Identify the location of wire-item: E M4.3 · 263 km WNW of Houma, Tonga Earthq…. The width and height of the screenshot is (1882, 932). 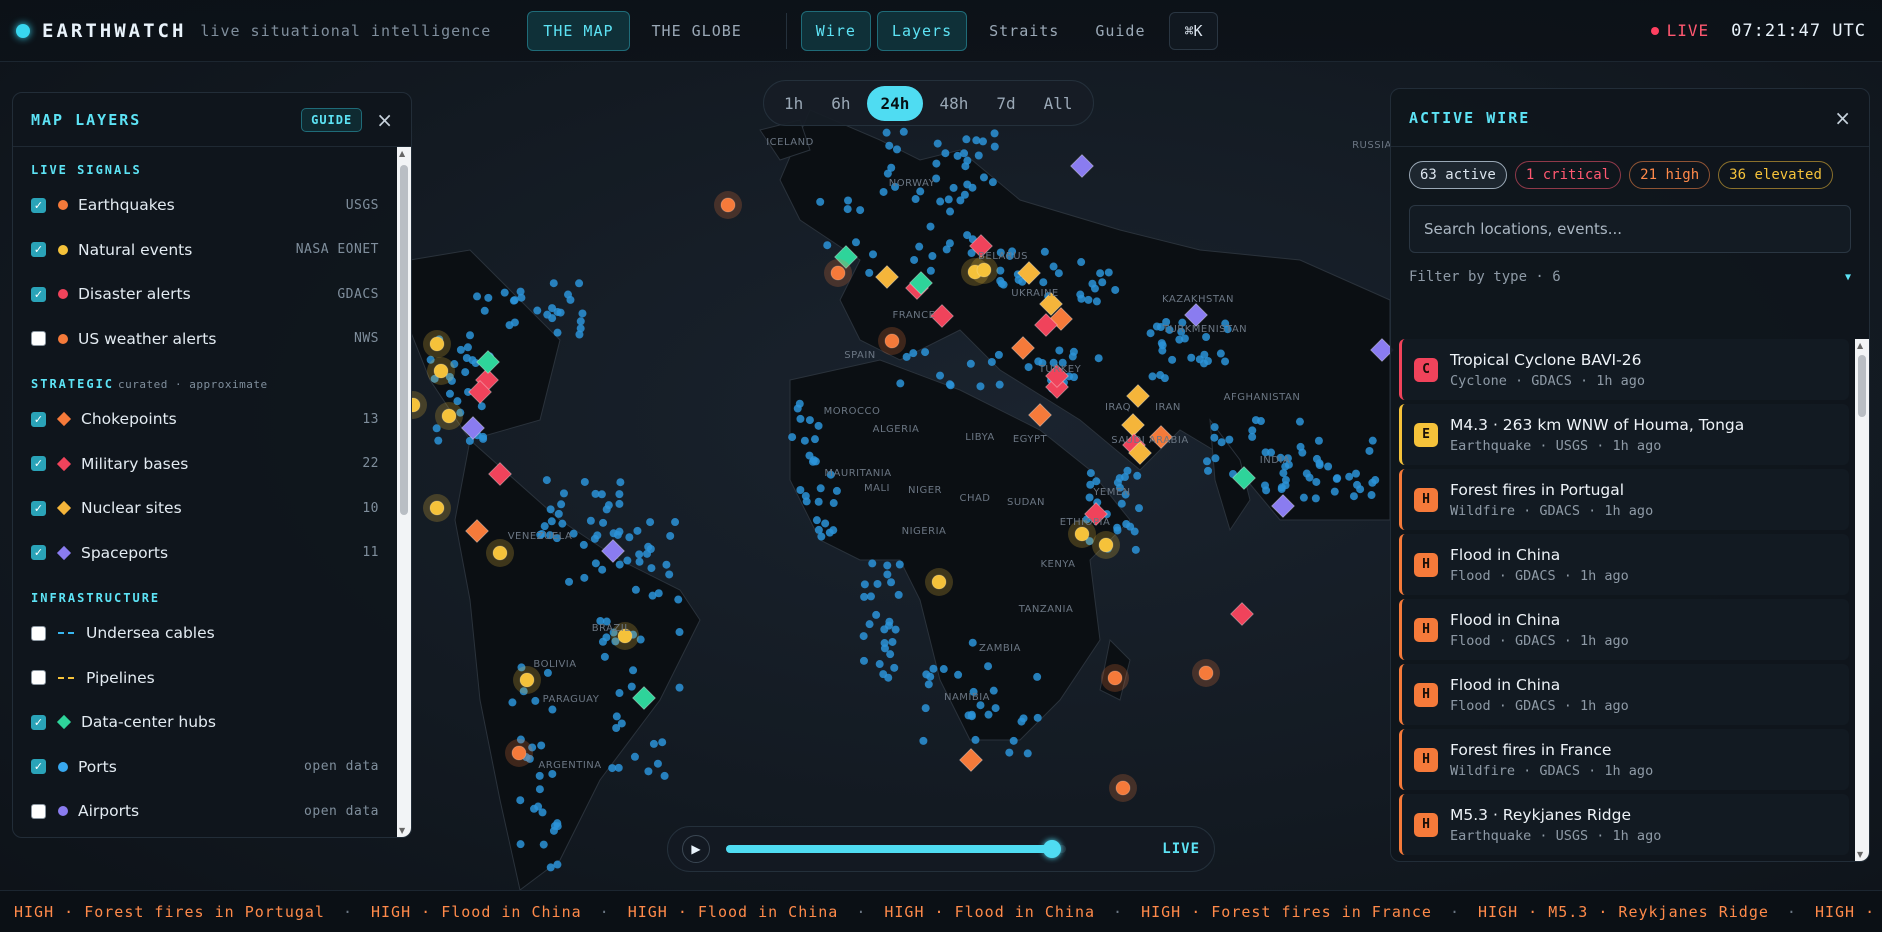
(1624, 434).